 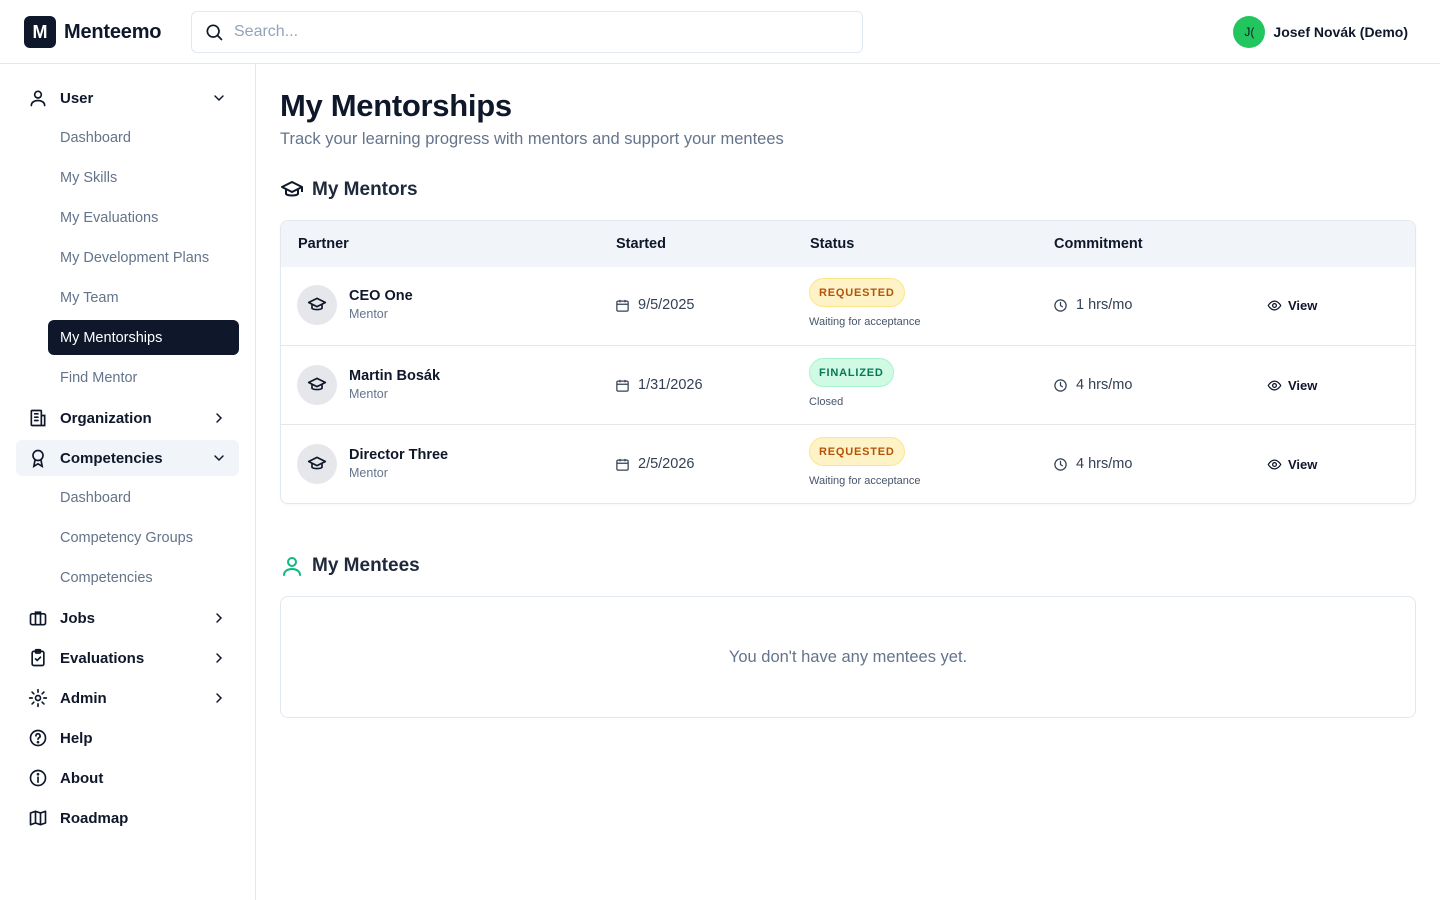 I want to click on sidebar-group-evaluations: Evaluations, so click(x=127, y=658).